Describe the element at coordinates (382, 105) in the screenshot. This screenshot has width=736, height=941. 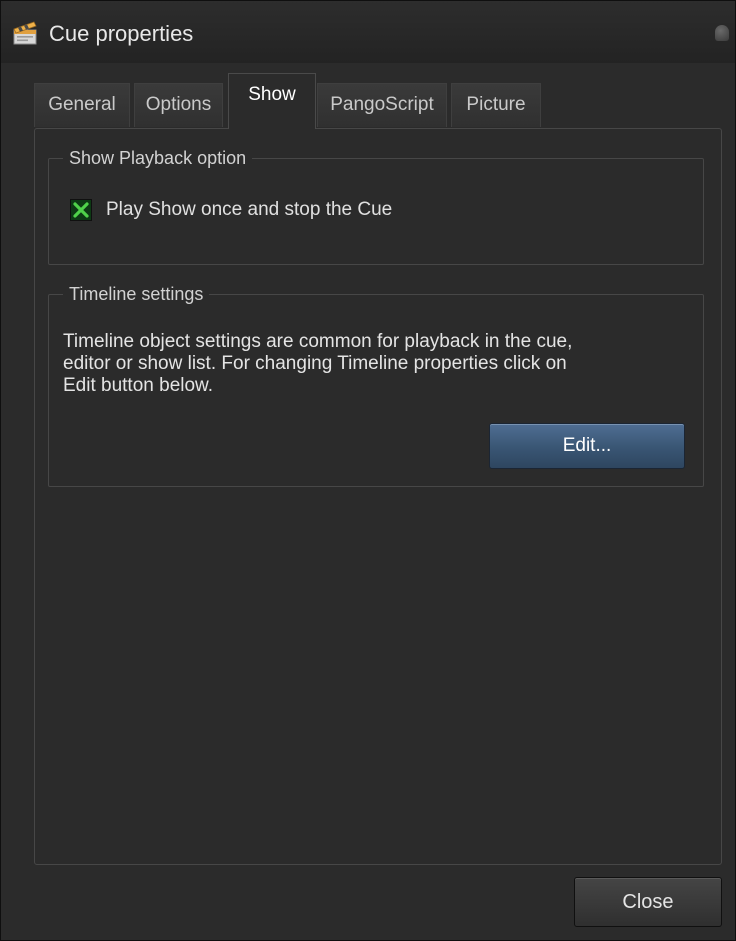
I see `tab-pangoscript: PangoScript` at that location.